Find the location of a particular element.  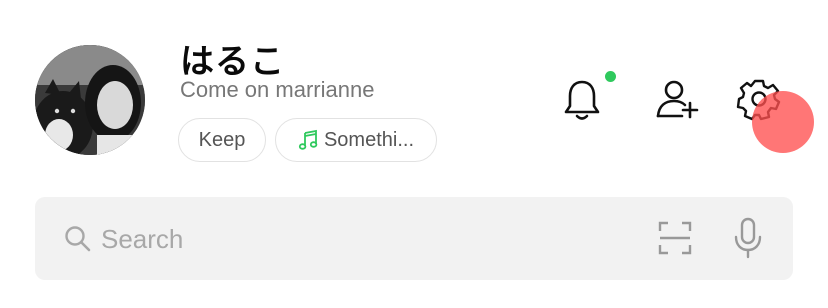

bell-icon is located at coordinates (582, 100).